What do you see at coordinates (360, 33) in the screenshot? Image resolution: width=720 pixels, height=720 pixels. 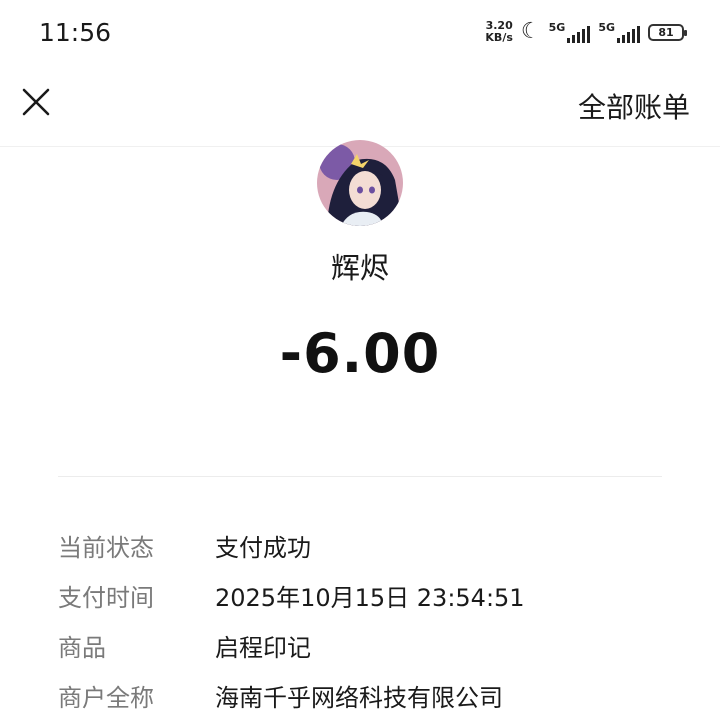 I see `status-bar: 11:56 3.20 KB/s ☾ 5G 5G 81` at bounding box center [360, 33].